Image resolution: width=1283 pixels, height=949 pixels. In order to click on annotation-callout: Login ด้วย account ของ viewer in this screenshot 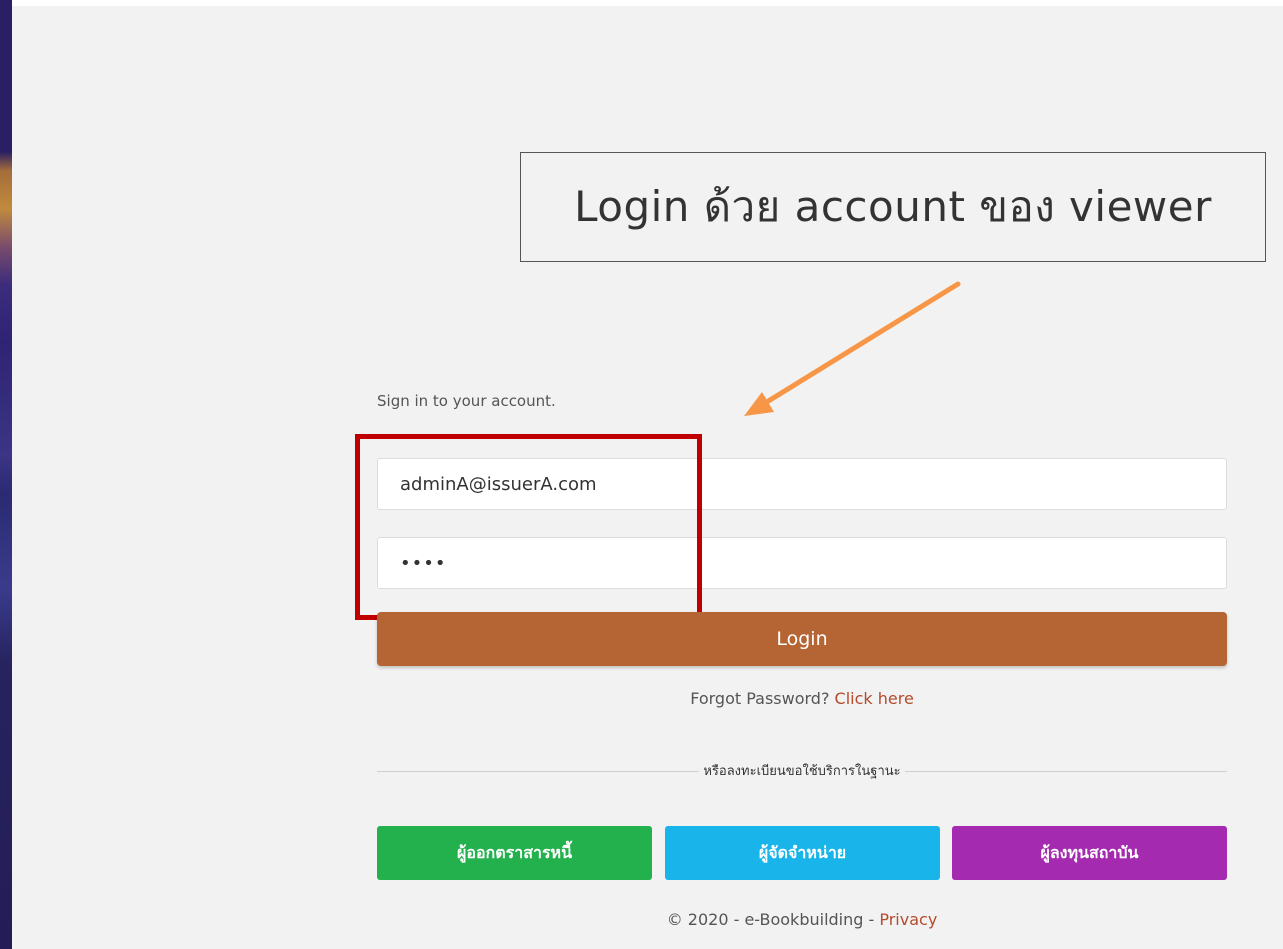, I will do `click(893, 207)`.